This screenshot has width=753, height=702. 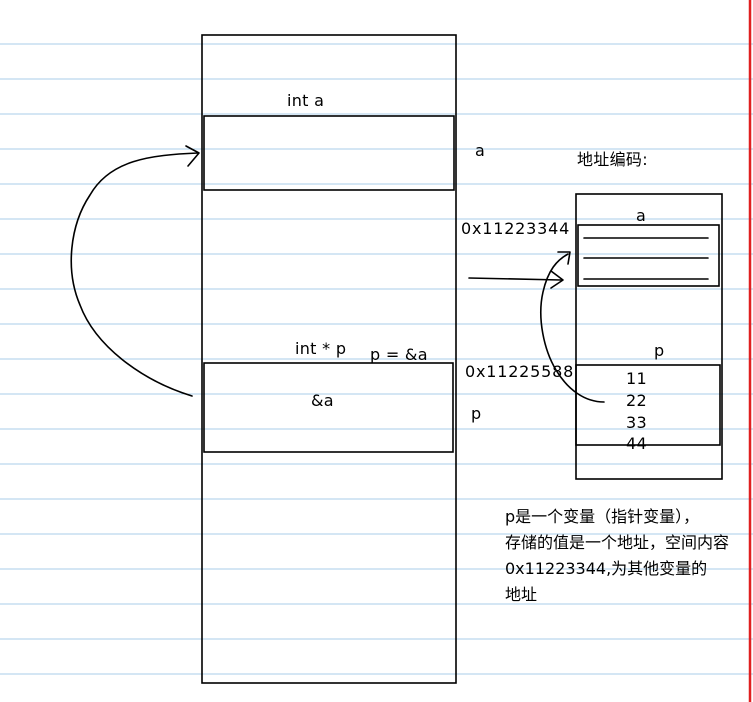 What do you see at coordinates (134, 274) in the screenshot?
I see `pointer-arrow-left` at bounding box center [134, 274].